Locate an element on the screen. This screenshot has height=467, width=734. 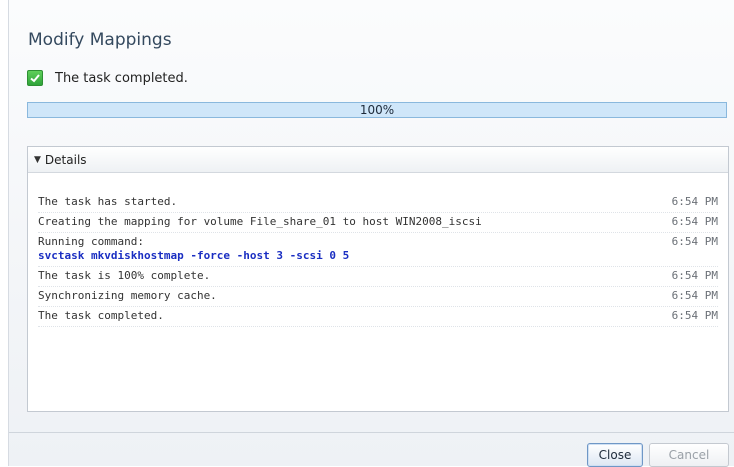
progress-label: 100% is located at coordinates (377, 110).